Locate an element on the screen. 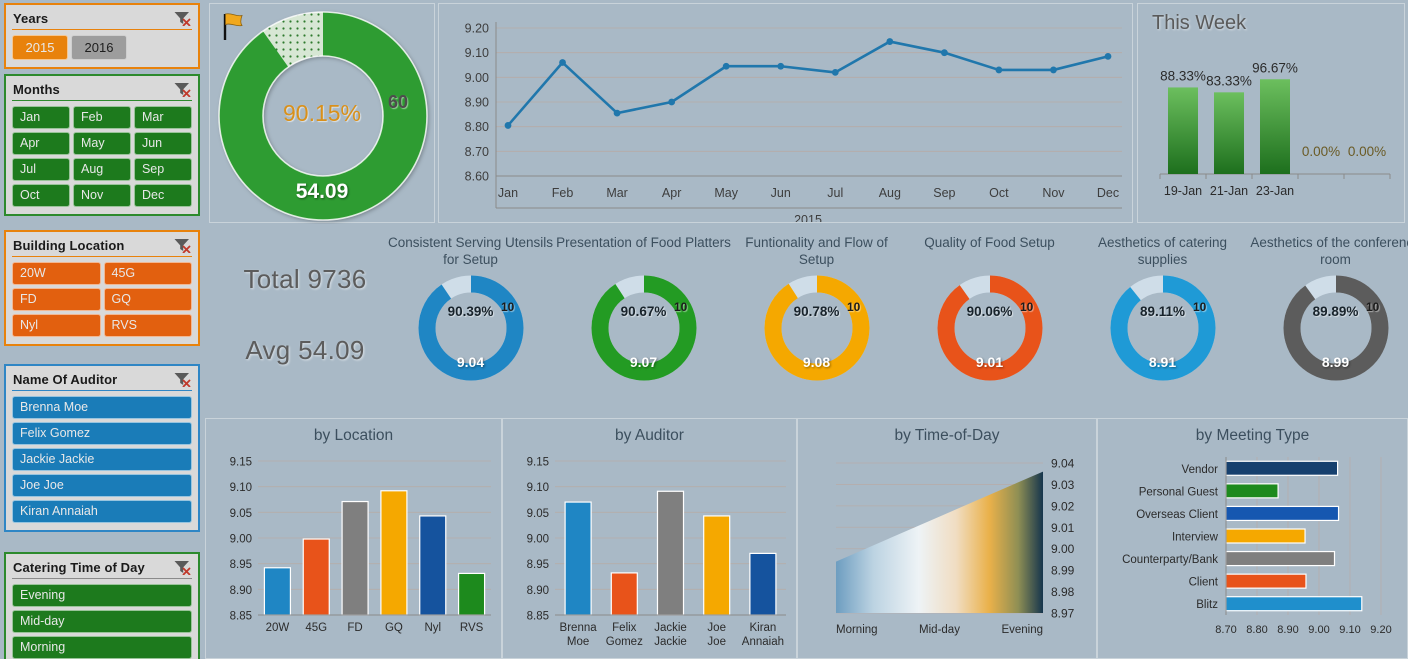 The height and width of the screenshot is (659, 1408). svg-text: Aug is located at coordinates (890, 193).